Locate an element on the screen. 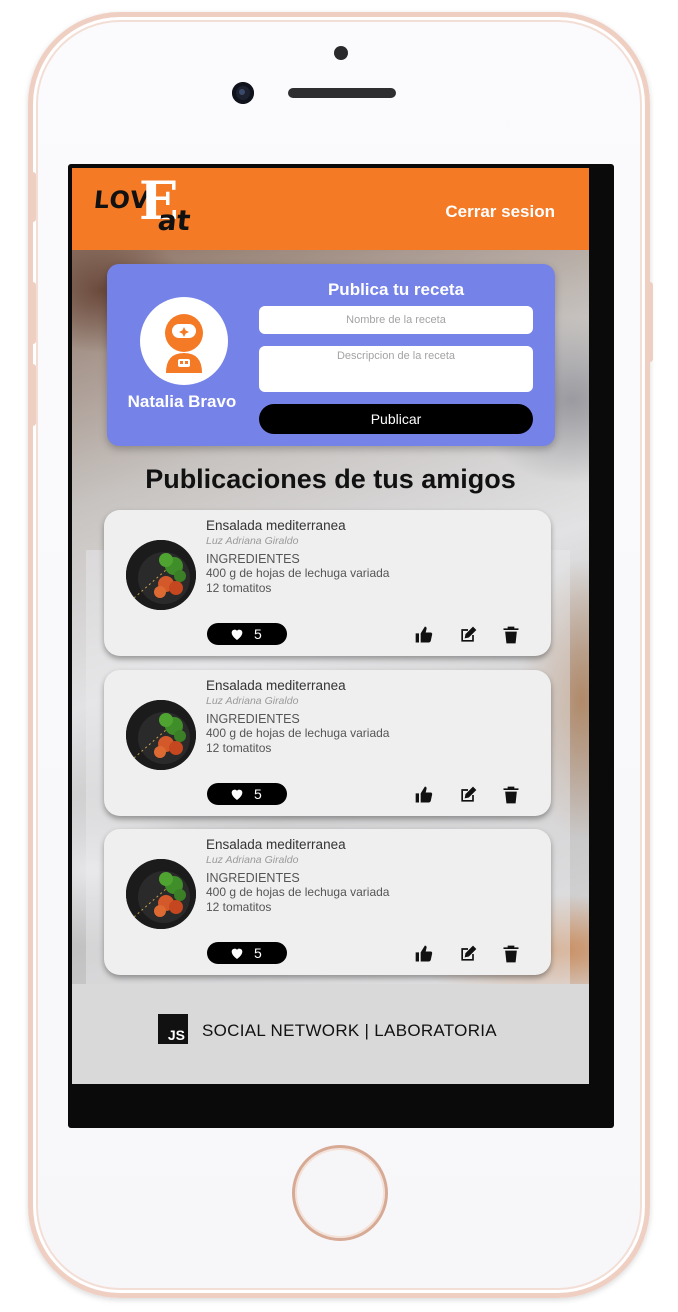 This screenshot has height=1312, width=678. proximity-sensor is located at coordinates (341, 53).